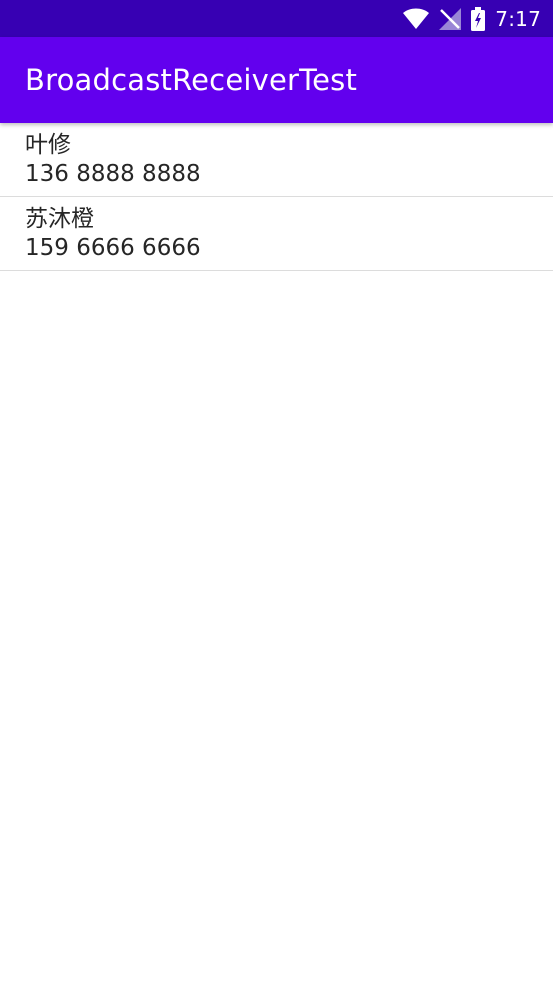  What do you see at coordinates (48, 145) in the screenshot?
I see `contact-name: 叶修` at bounding box center [48, 145].